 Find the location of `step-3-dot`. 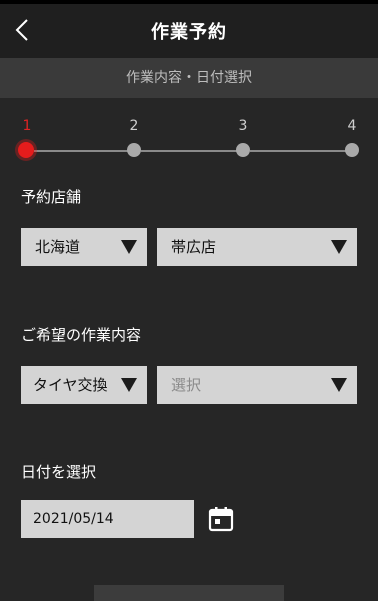

step-3-dot is located at coordinates (243, 150).